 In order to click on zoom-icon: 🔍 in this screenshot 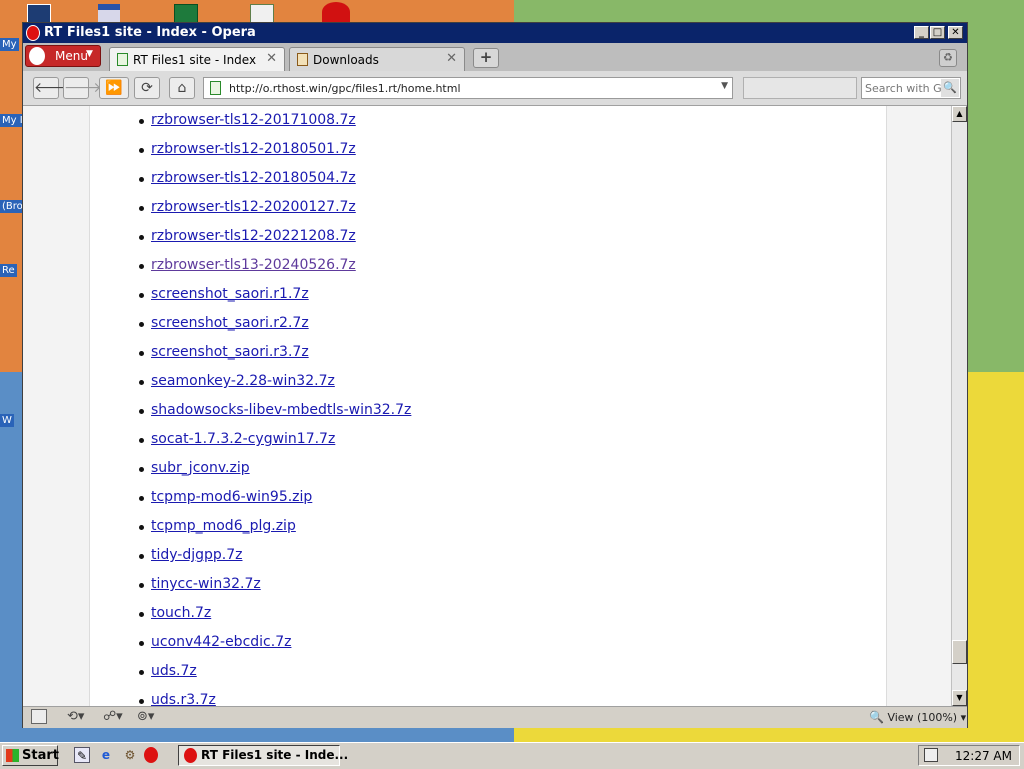, I will do `click(876, 717)`.